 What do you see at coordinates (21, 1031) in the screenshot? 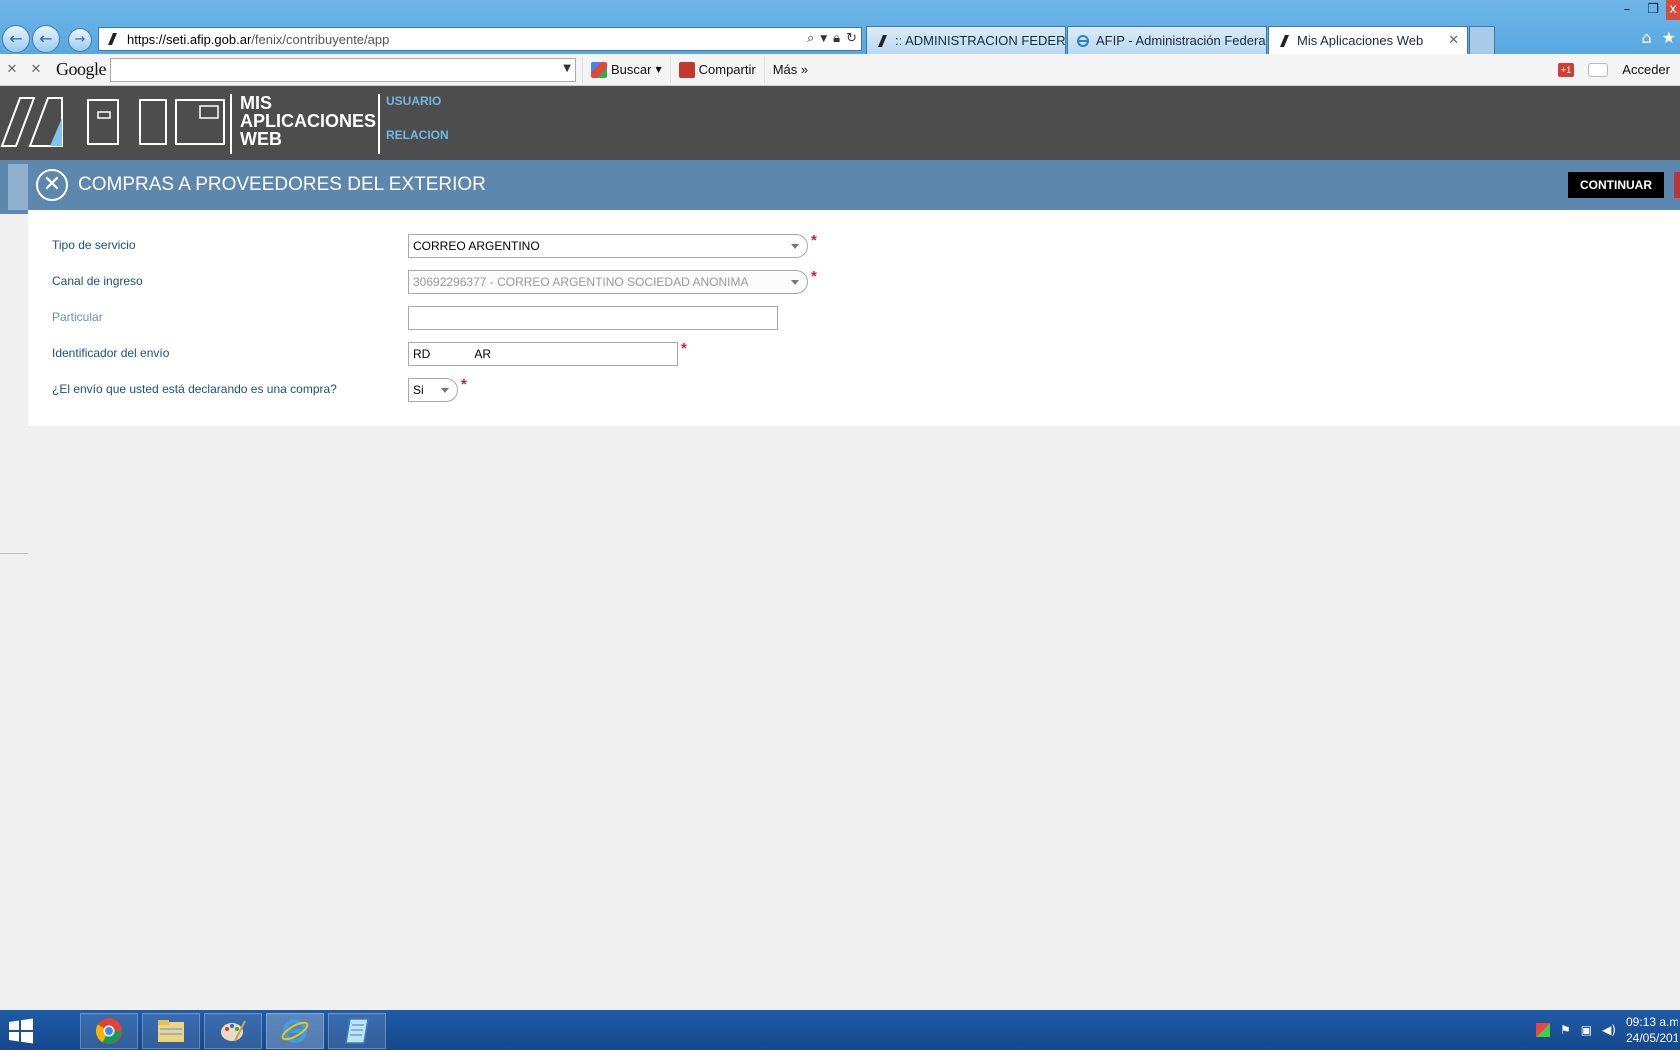
I see `windows-start-icon` at bounding box center [21, 1031].